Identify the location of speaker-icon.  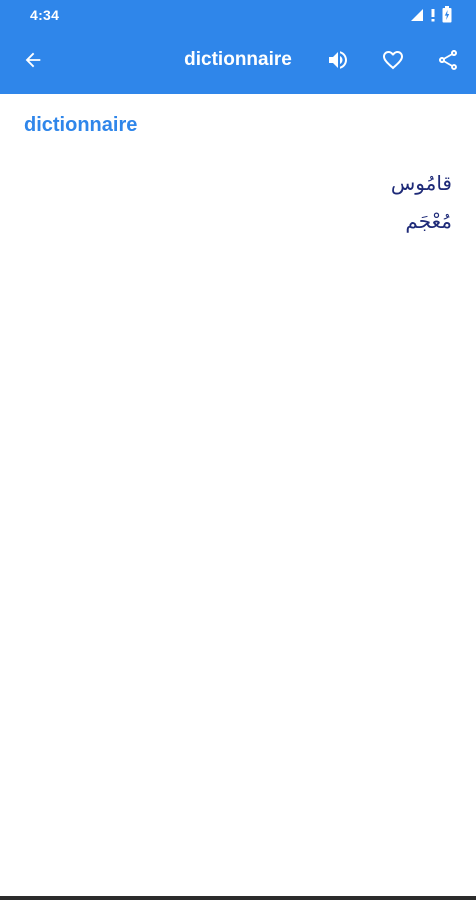
(338, 62).